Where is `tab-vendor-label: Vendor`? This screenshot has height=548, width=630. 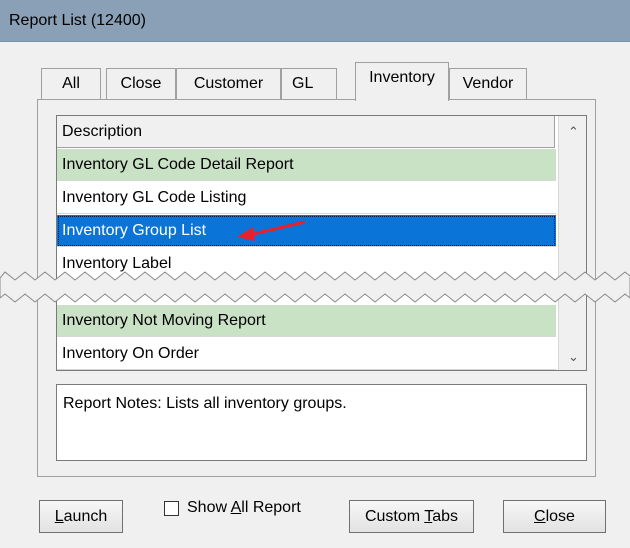 tab-vendor-label: Vendor is located at coordinates (488, 83).